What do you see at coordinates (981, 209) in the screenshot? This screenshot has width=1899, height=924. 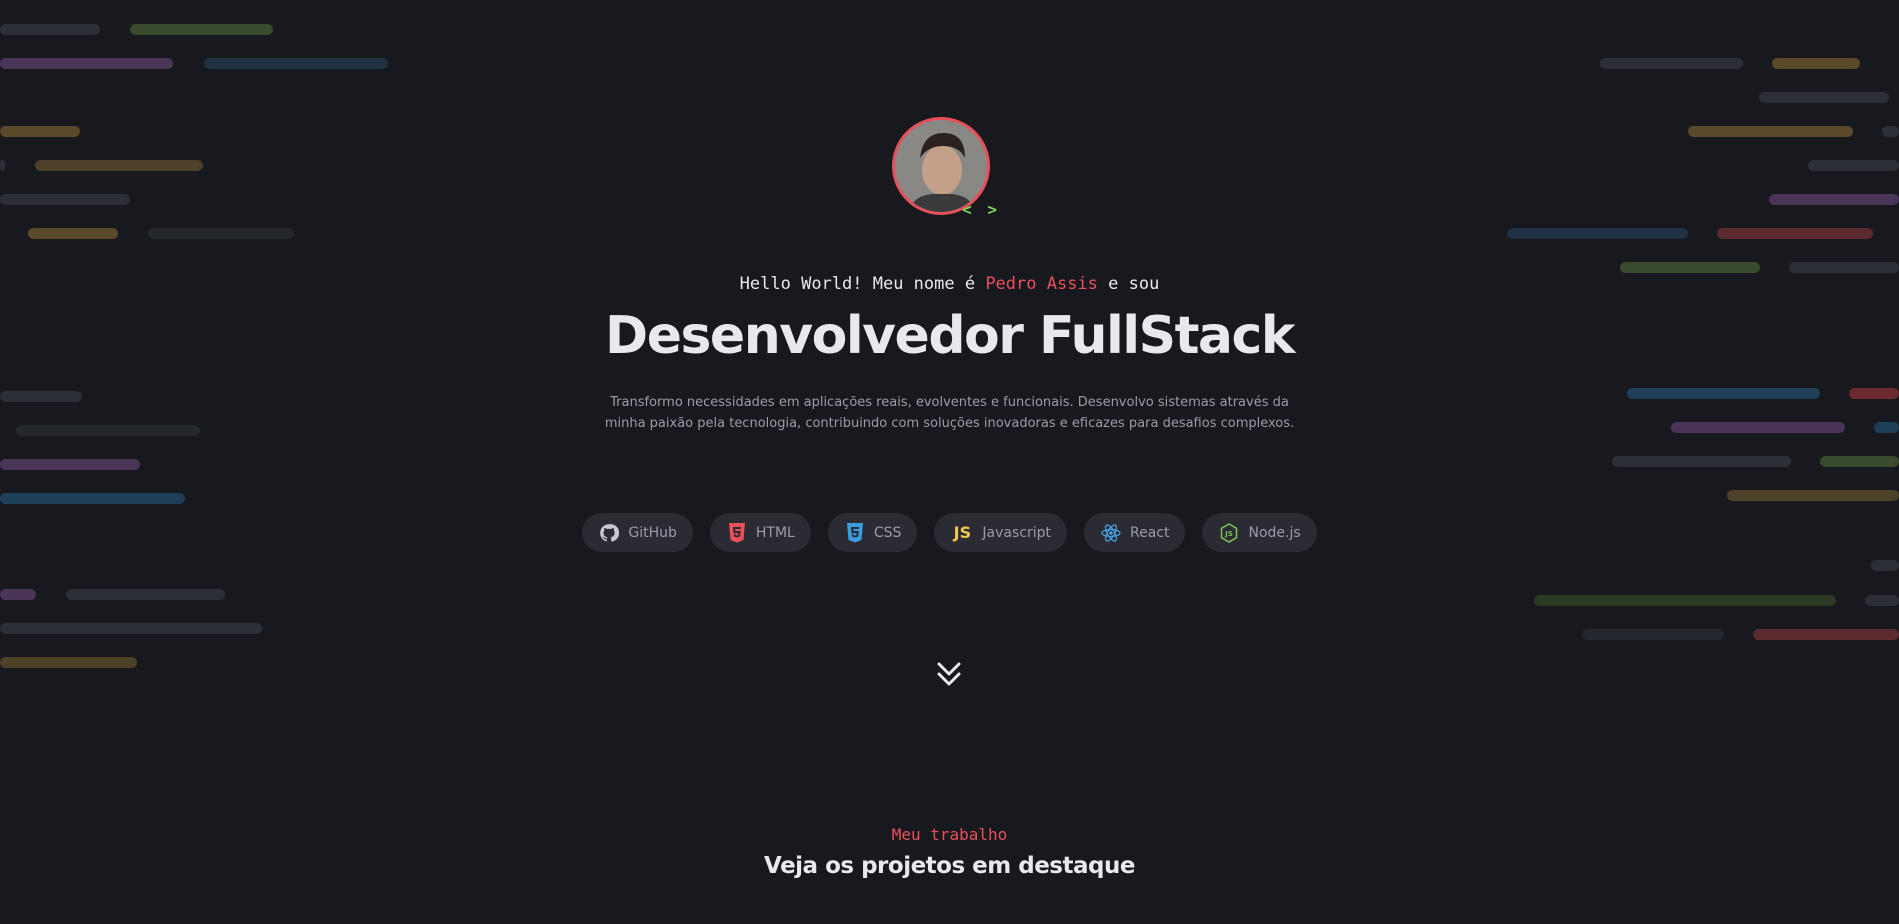 I see `code-brackets-icon: < >` at bounding box center [981, 209].